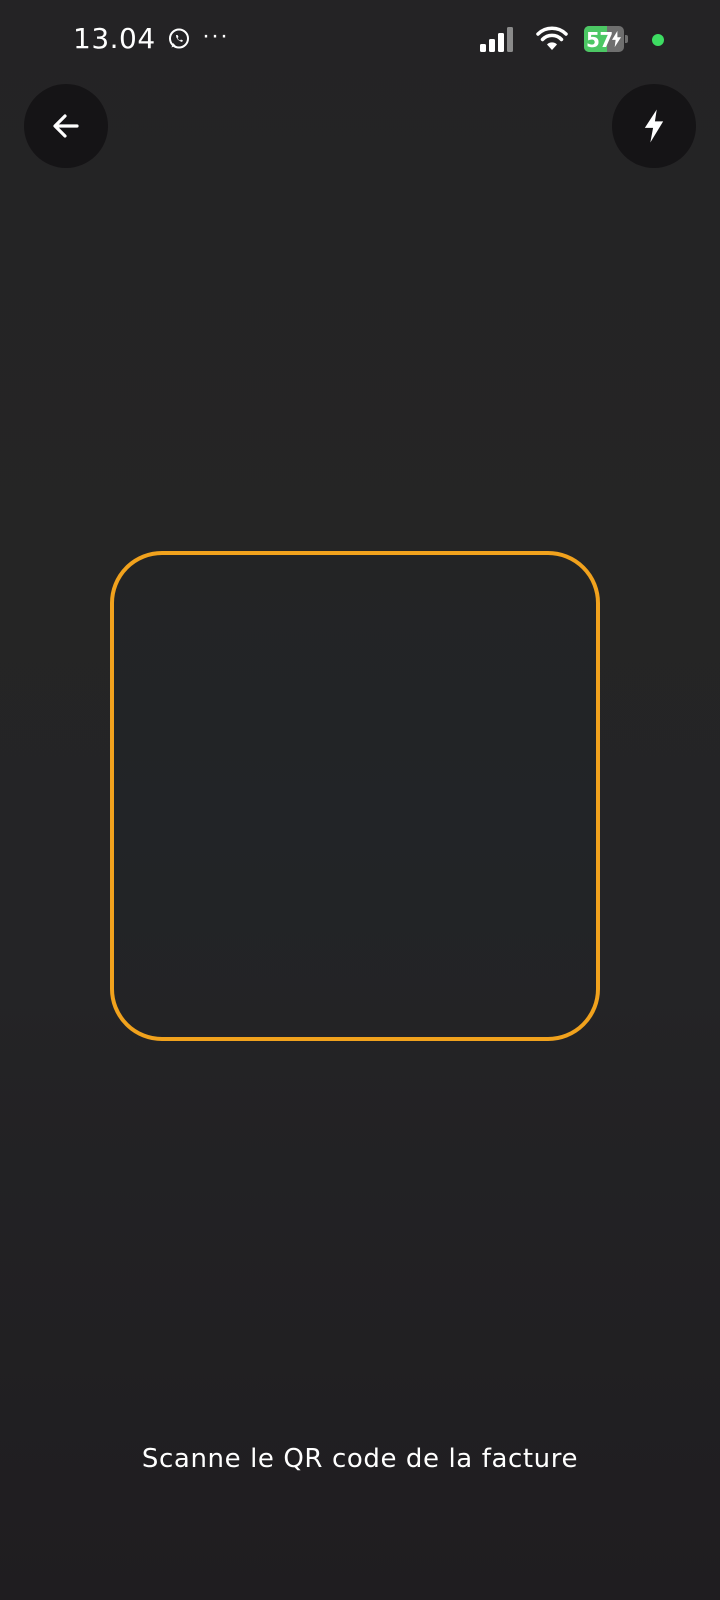 The image size is (720, 1600). I want to click on lightning-bolt-icon, so click(654, 126).